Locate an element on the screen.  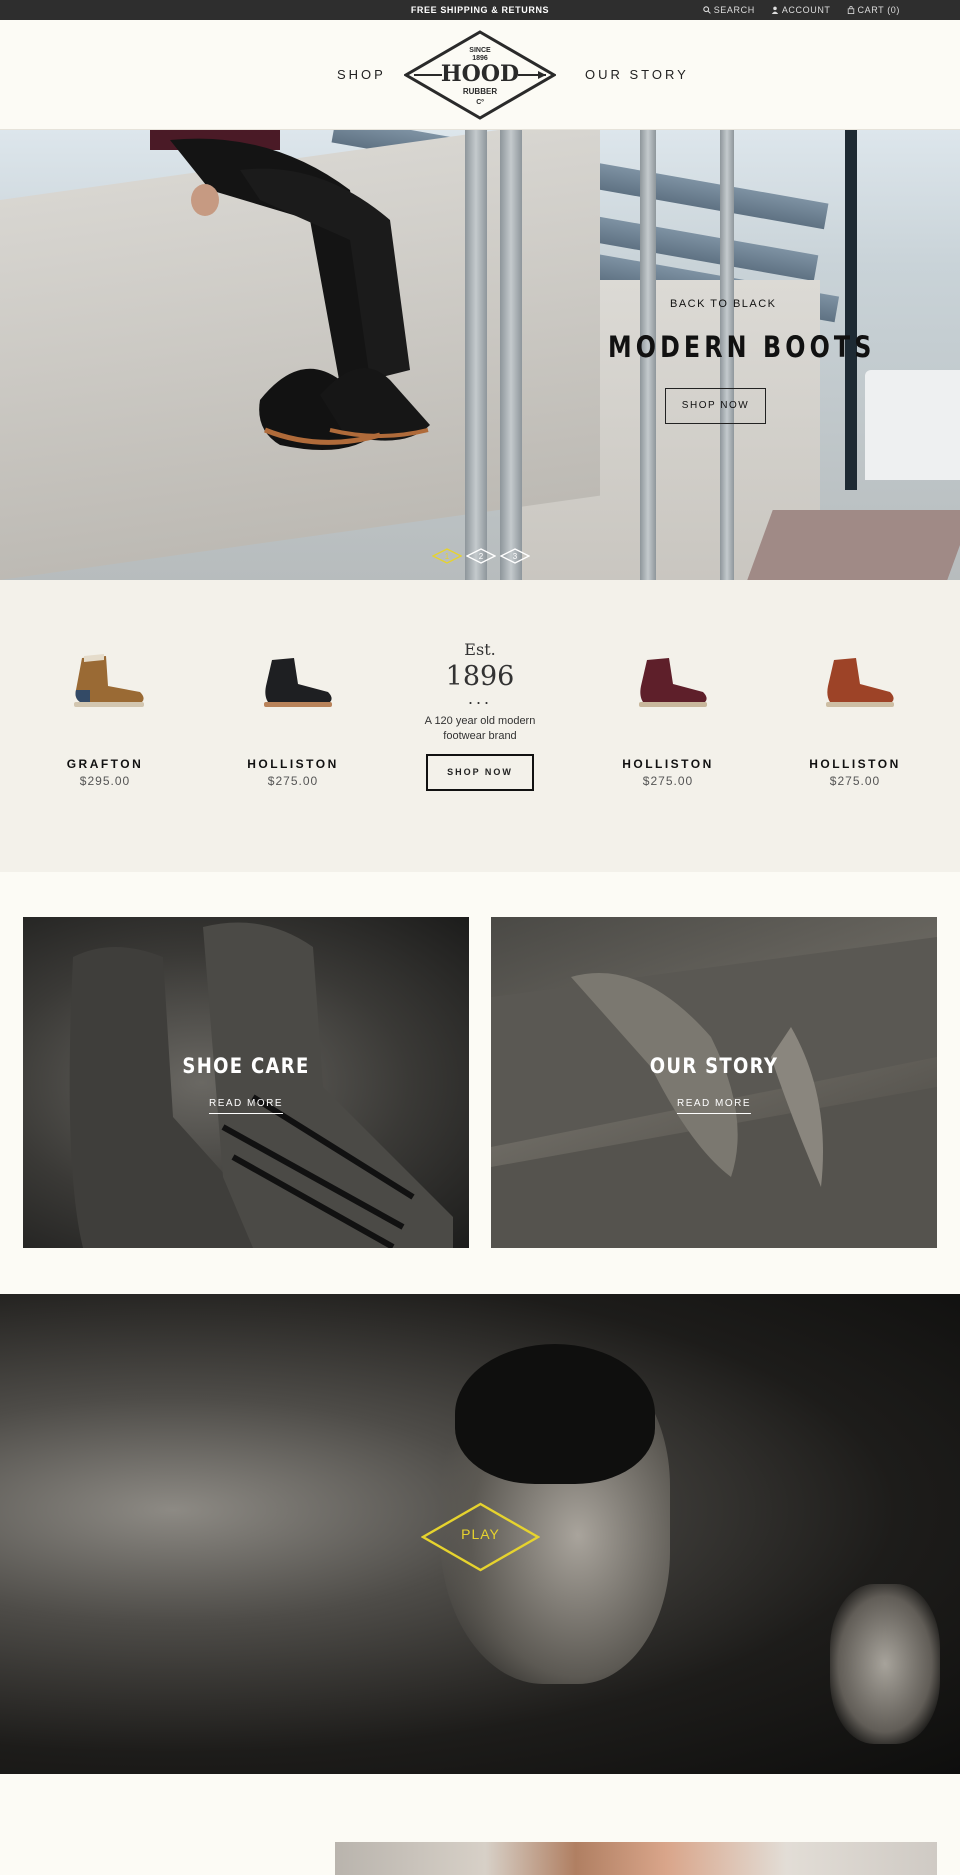
est-label: Est. is located at coordinates (480, 649).